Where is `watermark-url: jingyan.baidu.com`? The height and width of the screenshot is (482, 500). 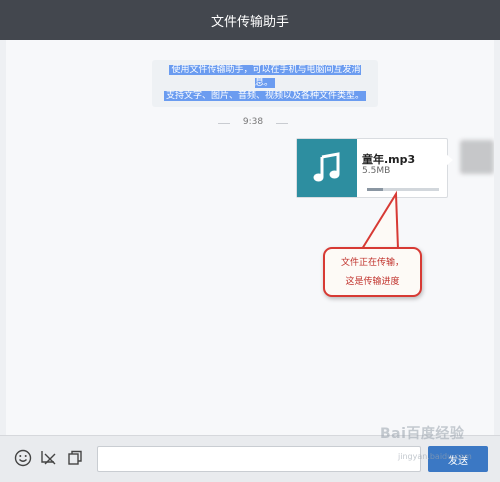
watermark-url: jingyan.baidu.com is located at coordinates (435, 456).